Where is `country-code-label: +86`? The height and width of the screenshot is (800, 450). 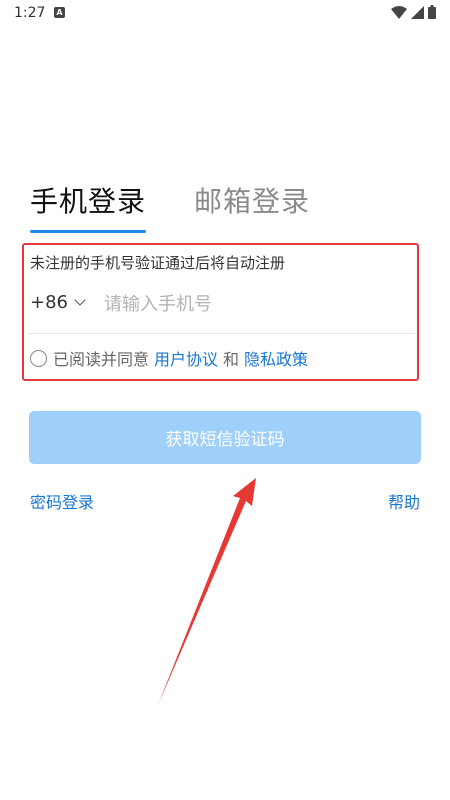
country-code-label: +86 is located at coordinates (49, 302).